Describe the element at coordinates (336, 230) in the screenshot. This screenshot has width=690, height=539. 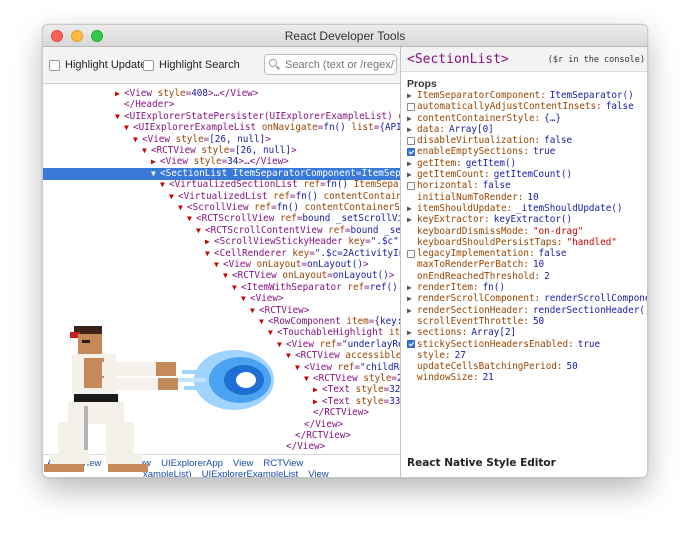
I see `tree-attr-name: ref` at that location.